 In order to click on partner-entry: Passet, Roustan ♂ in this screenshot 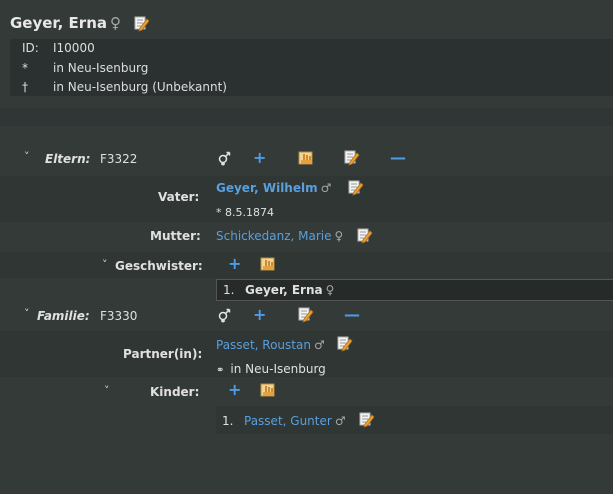, I will do `click(270, 345)`.